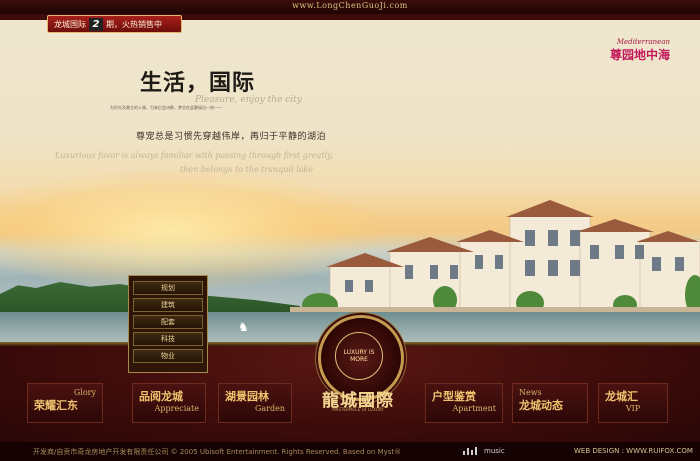 Image resolution: width=700 pixels, height=461 pixels. I want to click on submenu-item-property: 物业, so click(168, 356).